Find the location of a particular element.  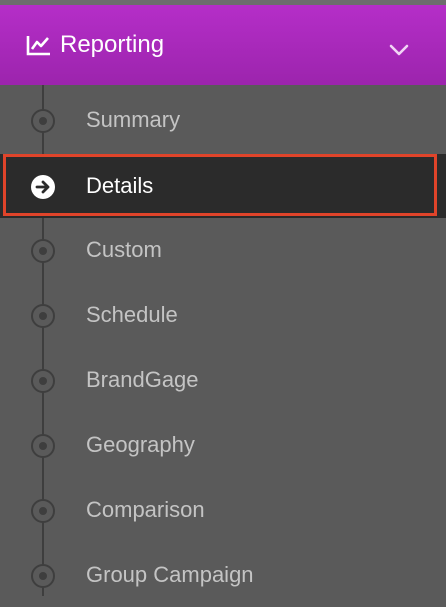

menu-item-group-campaign: Group Campaign is located at coordinates (223, 575).